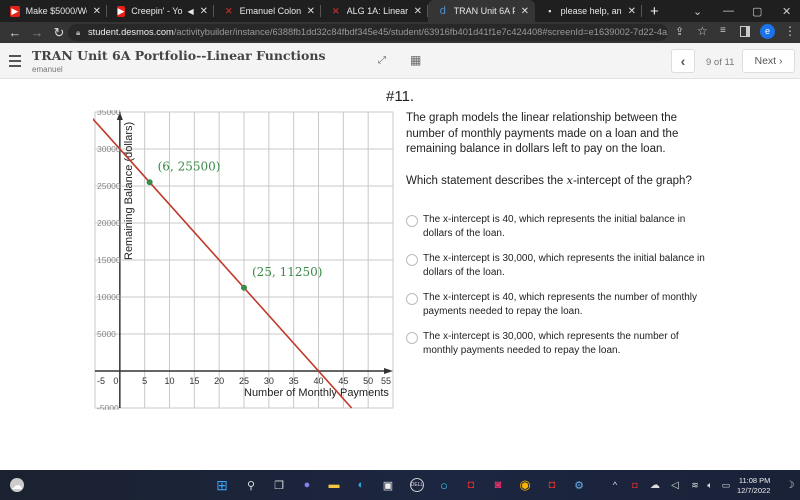  I want to click on browser-tab: ▶ Creepin' - YouT ◀︎ ✕, so click(160, 11).